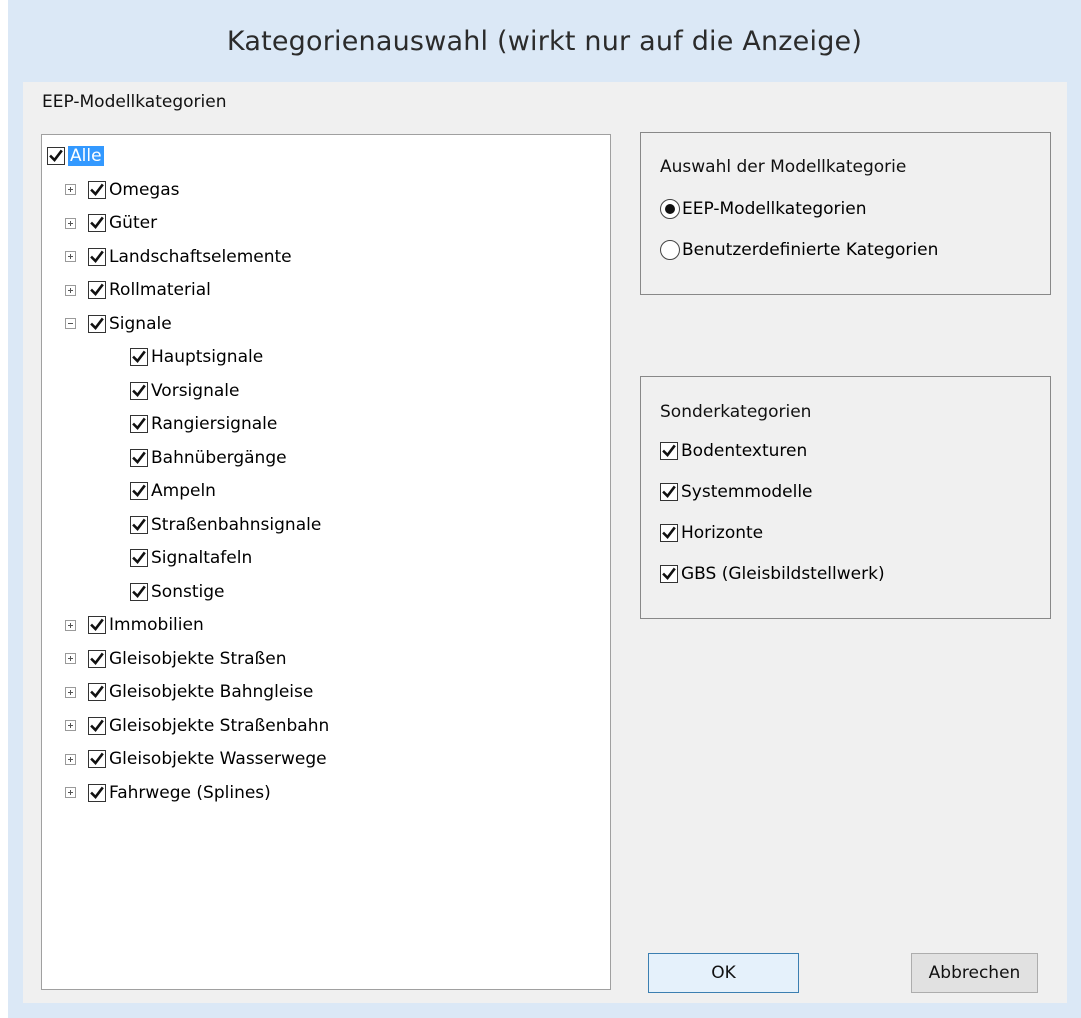 Image resolution: width=1081 pixels, height=1018 pixels. I want to click on tree-item: Ampeln, so click(173, 491).